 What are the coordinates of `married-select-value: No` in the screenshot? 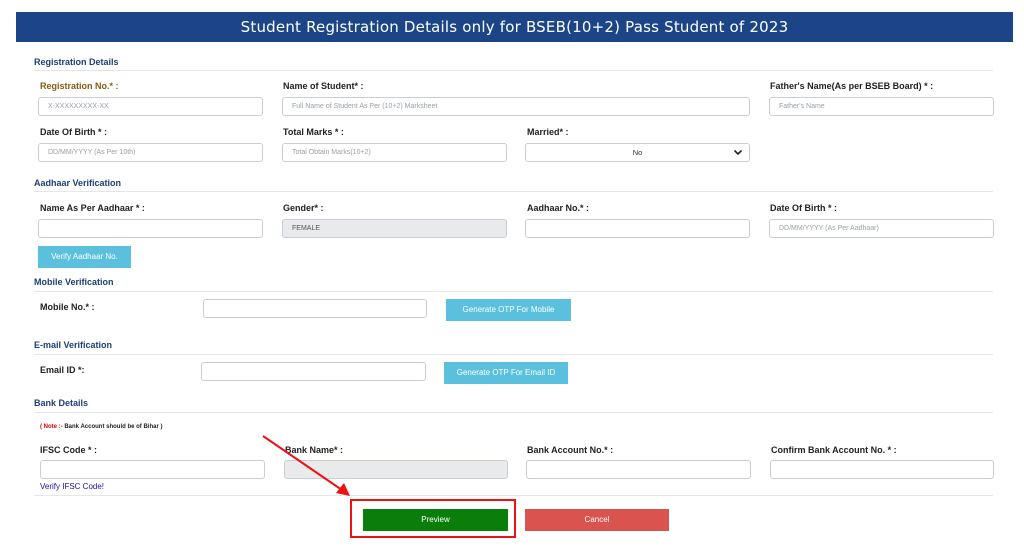 It's located at (637, 152).